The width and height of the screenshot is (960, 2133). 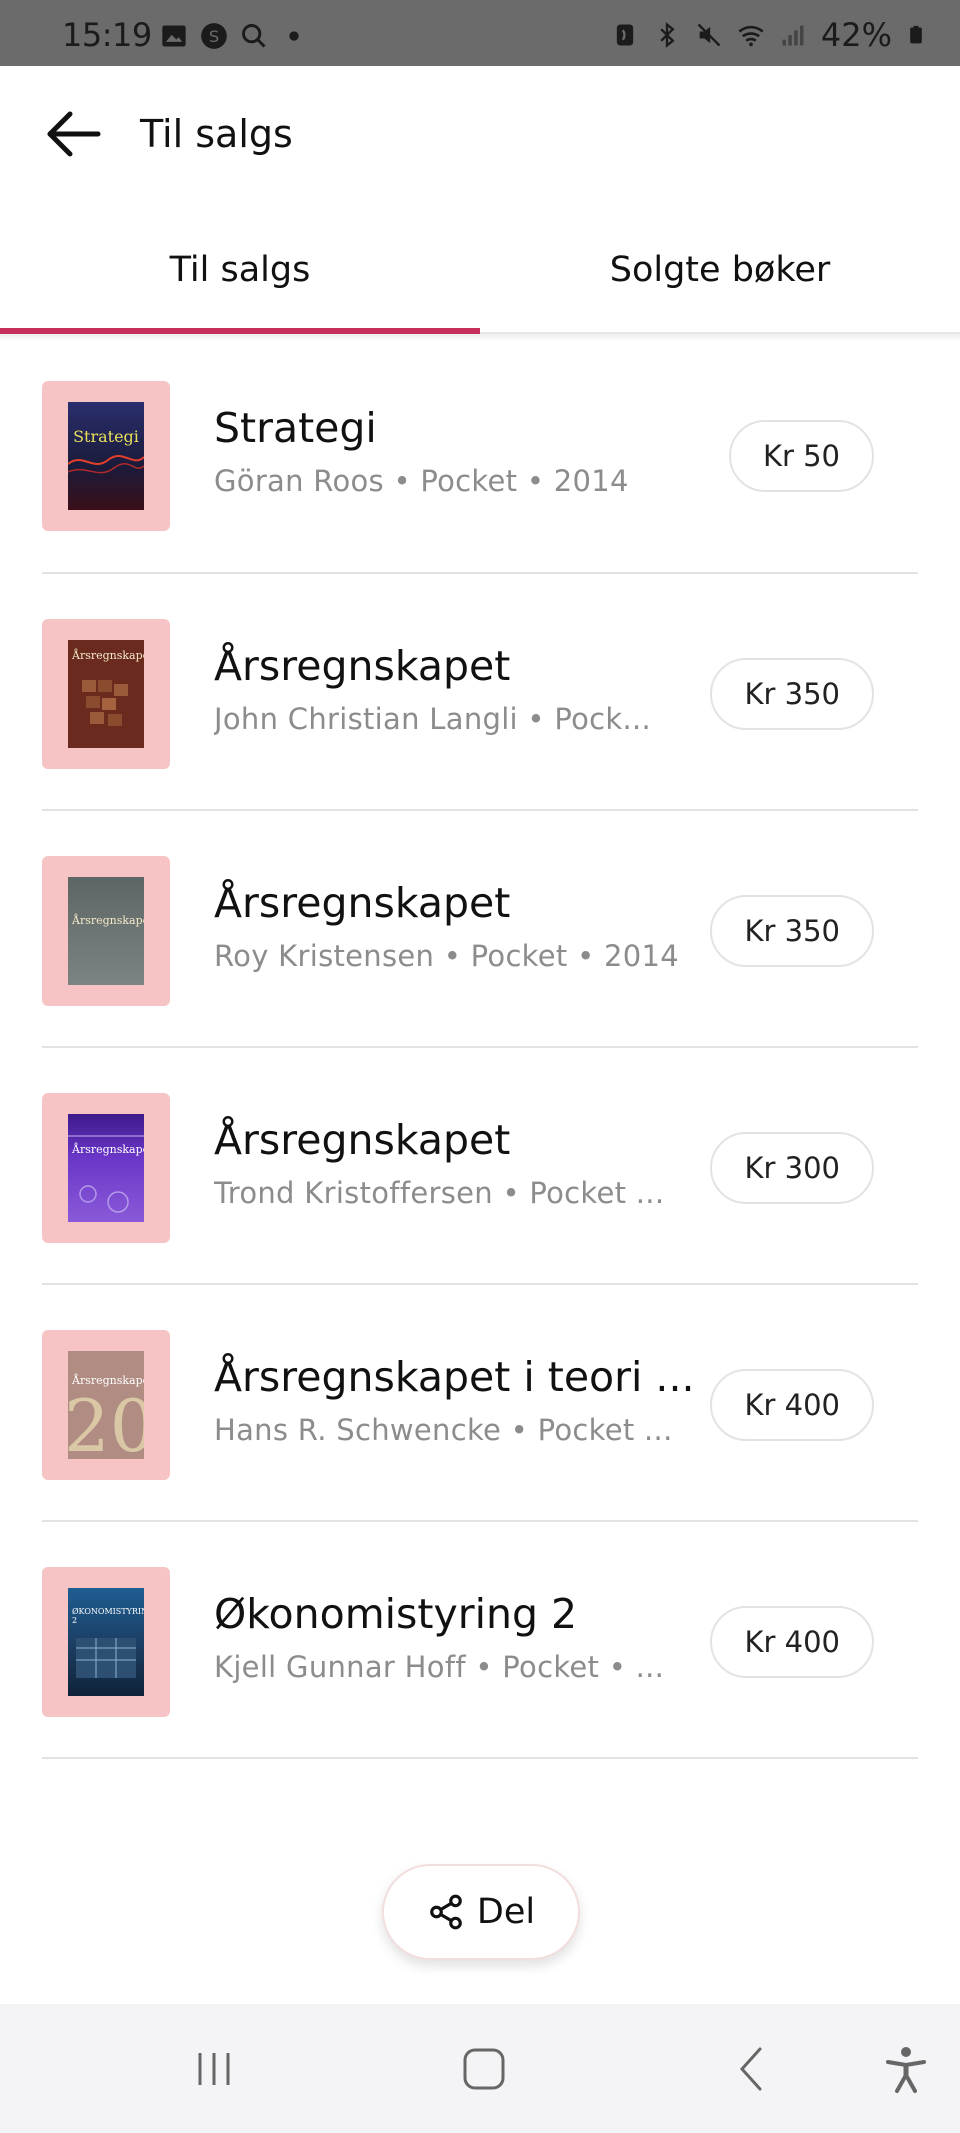 I want to click on recents-button, so click(x=214, y=2069).